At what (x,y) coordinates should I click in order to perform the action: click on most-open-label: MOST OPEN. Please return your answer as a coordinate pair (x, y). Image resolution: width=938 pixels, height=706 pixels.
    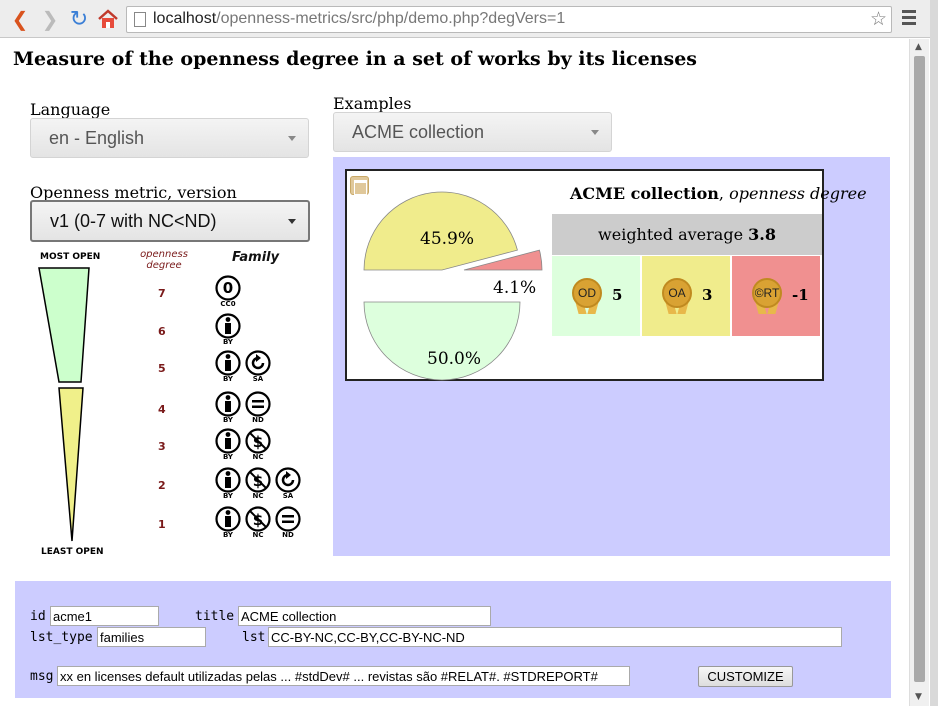
    Looking at the image, I should click on (70, 257).